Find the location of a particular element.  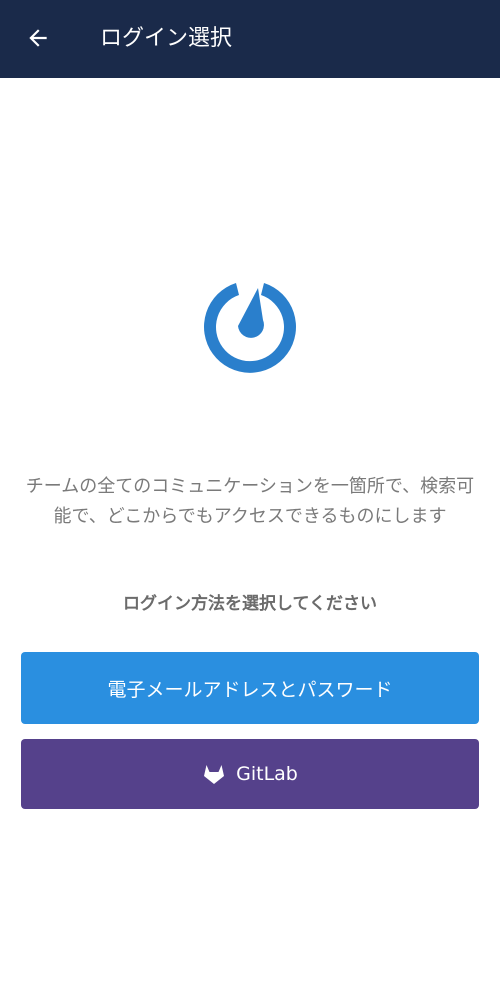

email-password-login-label: 電子メールアドレスとパスワード is located at coordinates (250, 689).